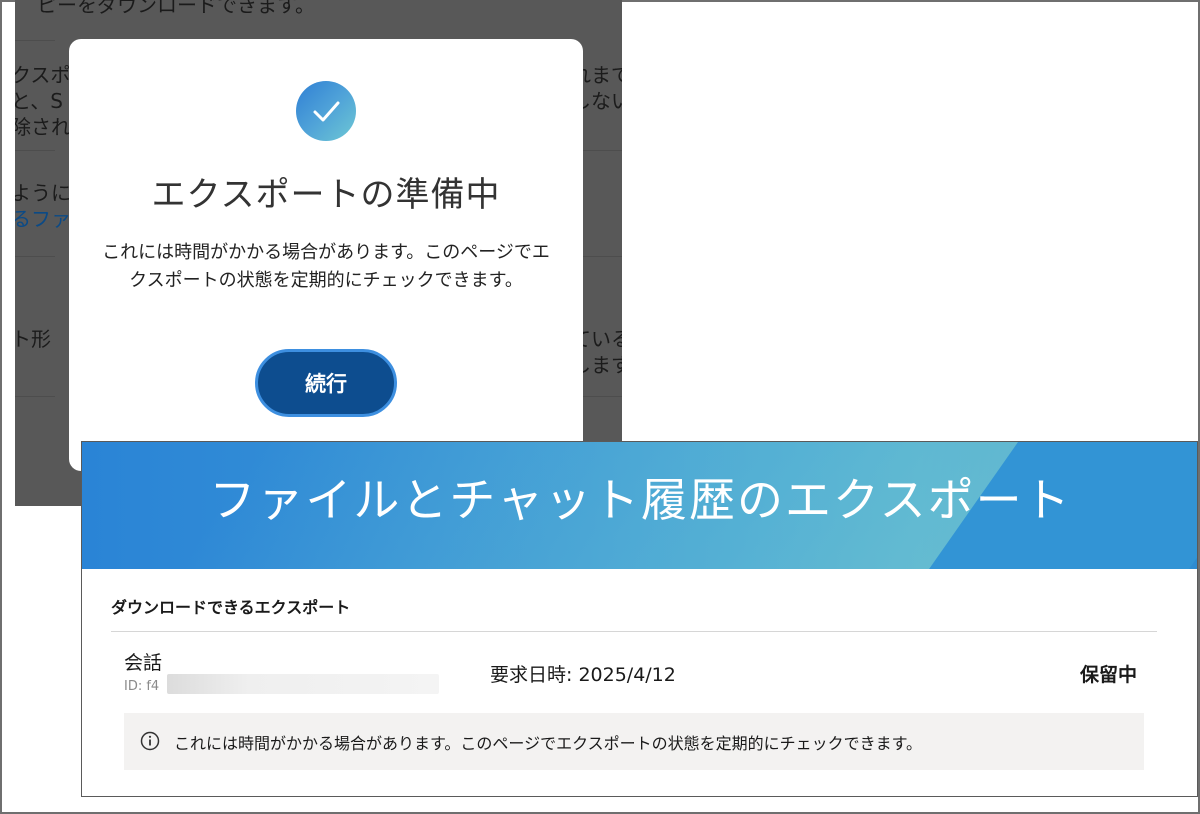 The image size is (1200, 814). I want to click on background-text: 除され, so click(43, 127).